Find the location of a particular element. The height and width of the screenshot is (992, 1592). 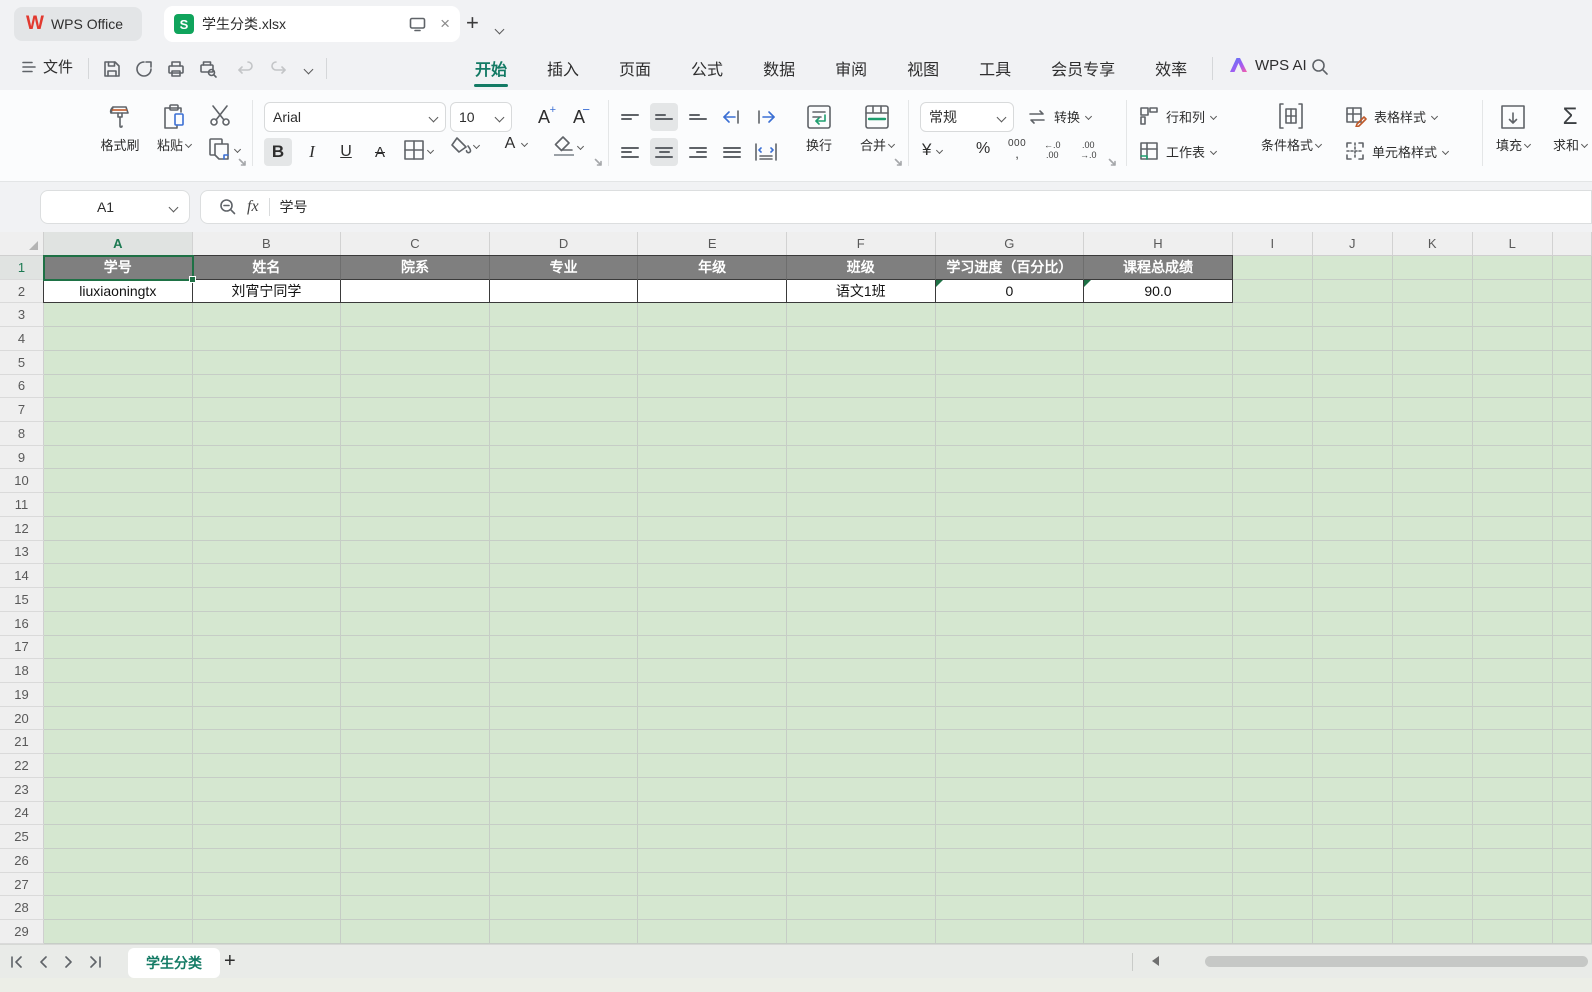

cell-D9 is located at coordinates (564, 457).